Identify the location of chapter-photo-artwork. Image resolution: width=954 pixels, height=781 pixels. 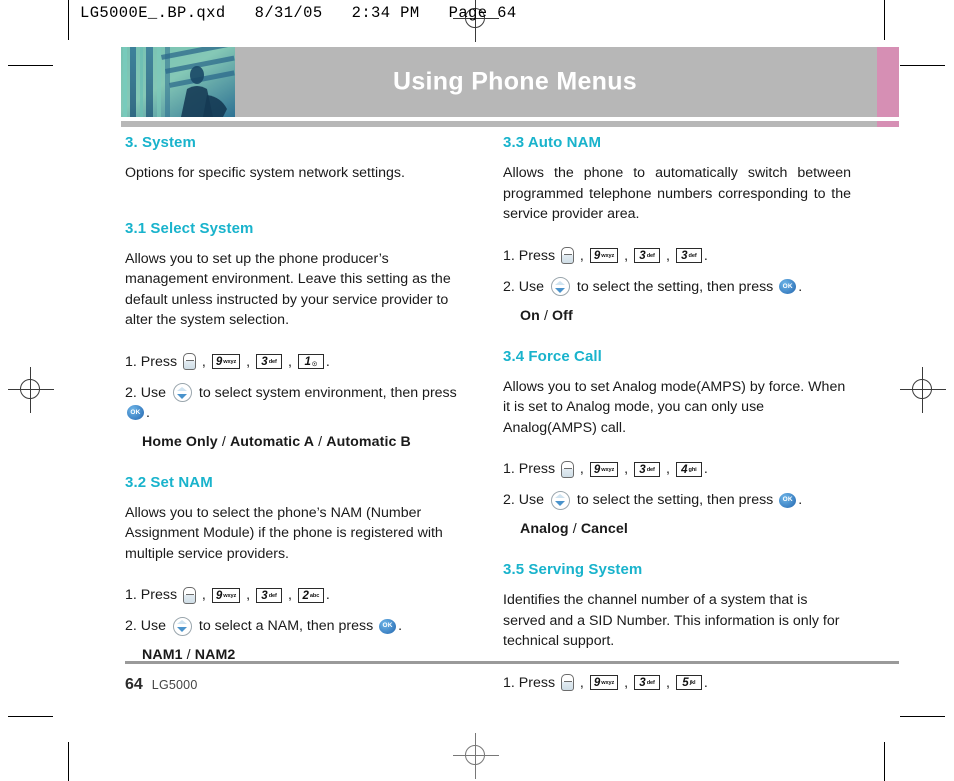
(178, 82).